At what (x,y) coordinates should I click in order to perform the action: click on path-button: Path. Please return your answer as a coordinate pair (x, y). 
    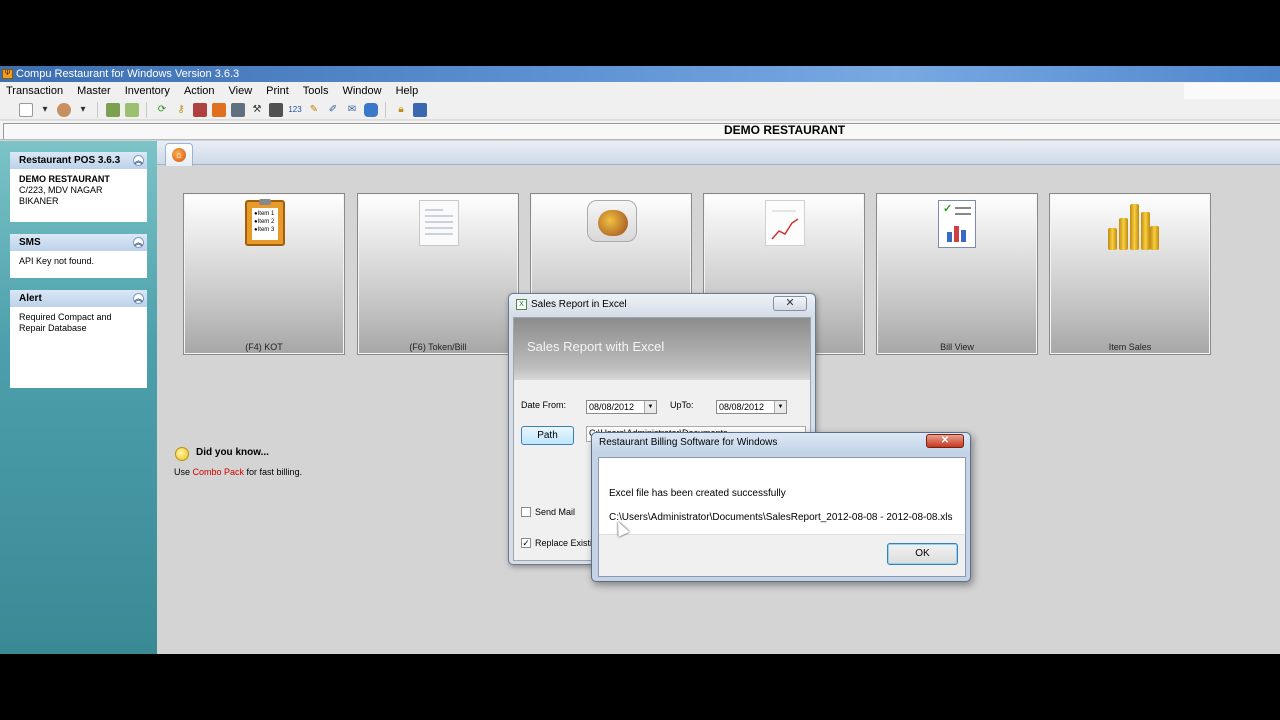
    Looking at the image, I should click on (547, 435).